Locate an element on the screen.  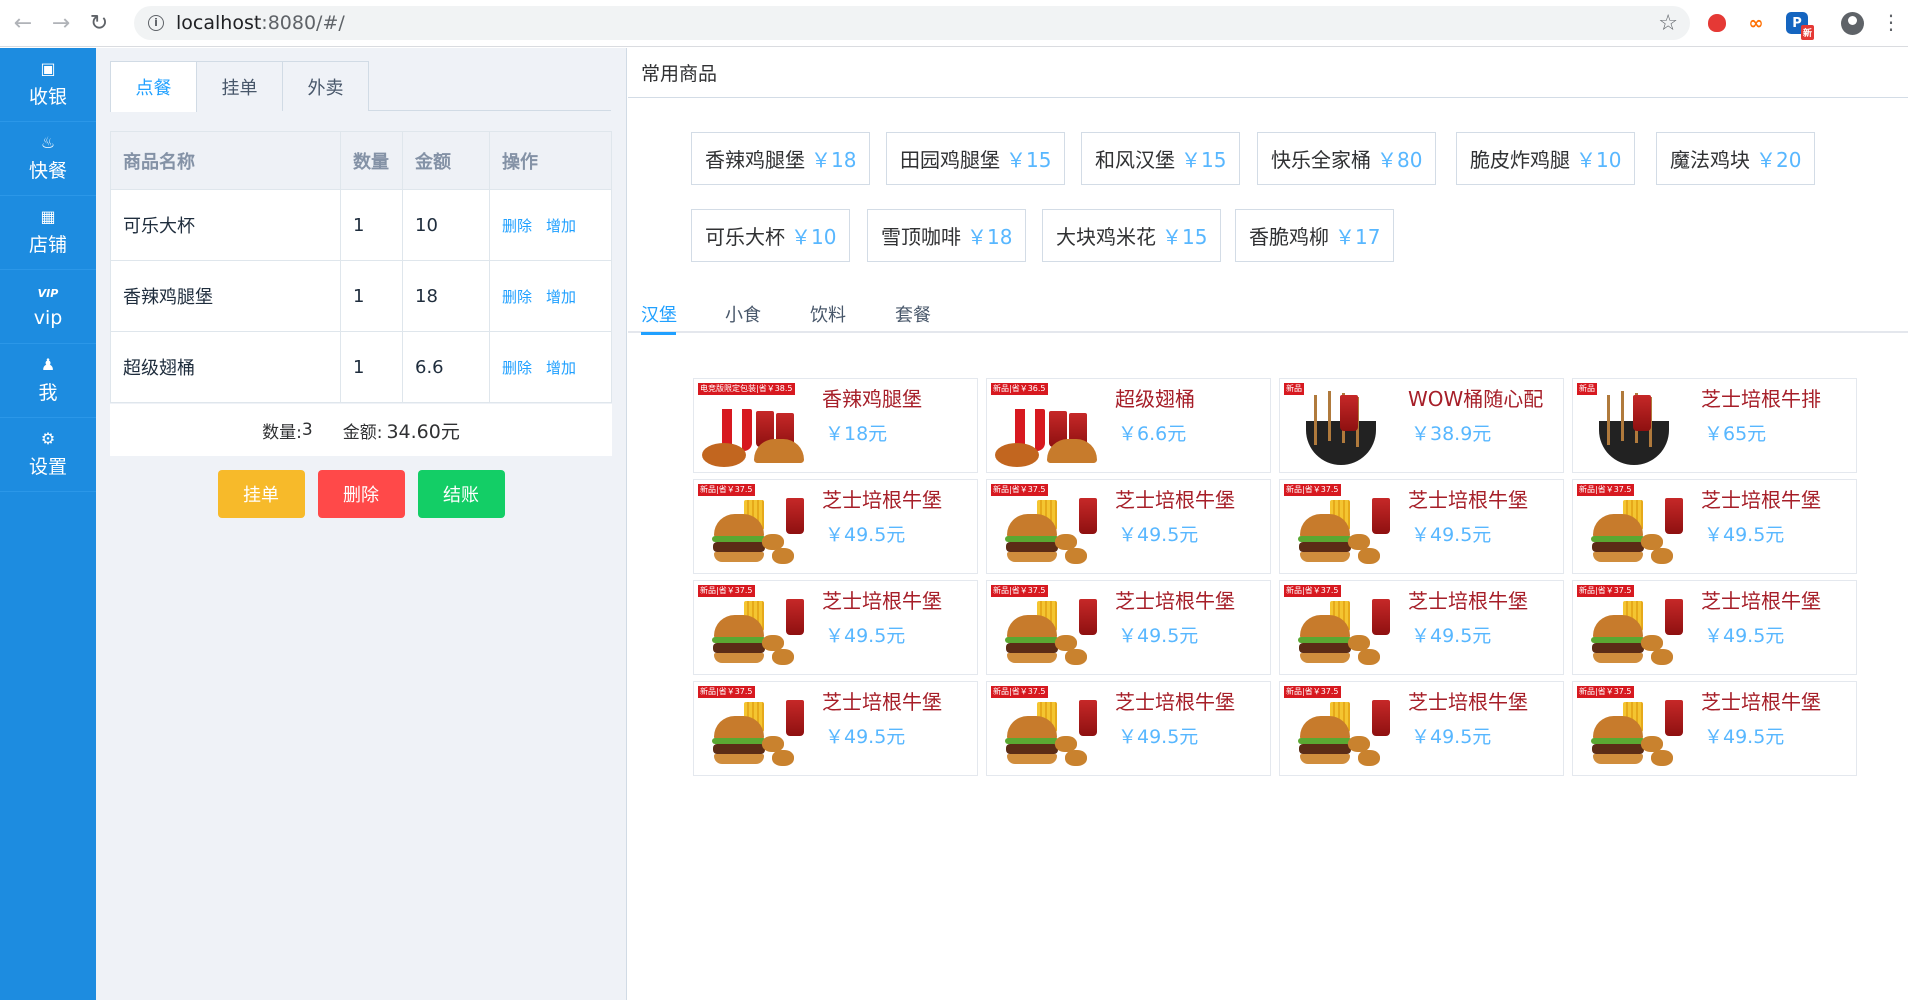
col-header-name: 商品名称 is located at coordinates (225, 160).